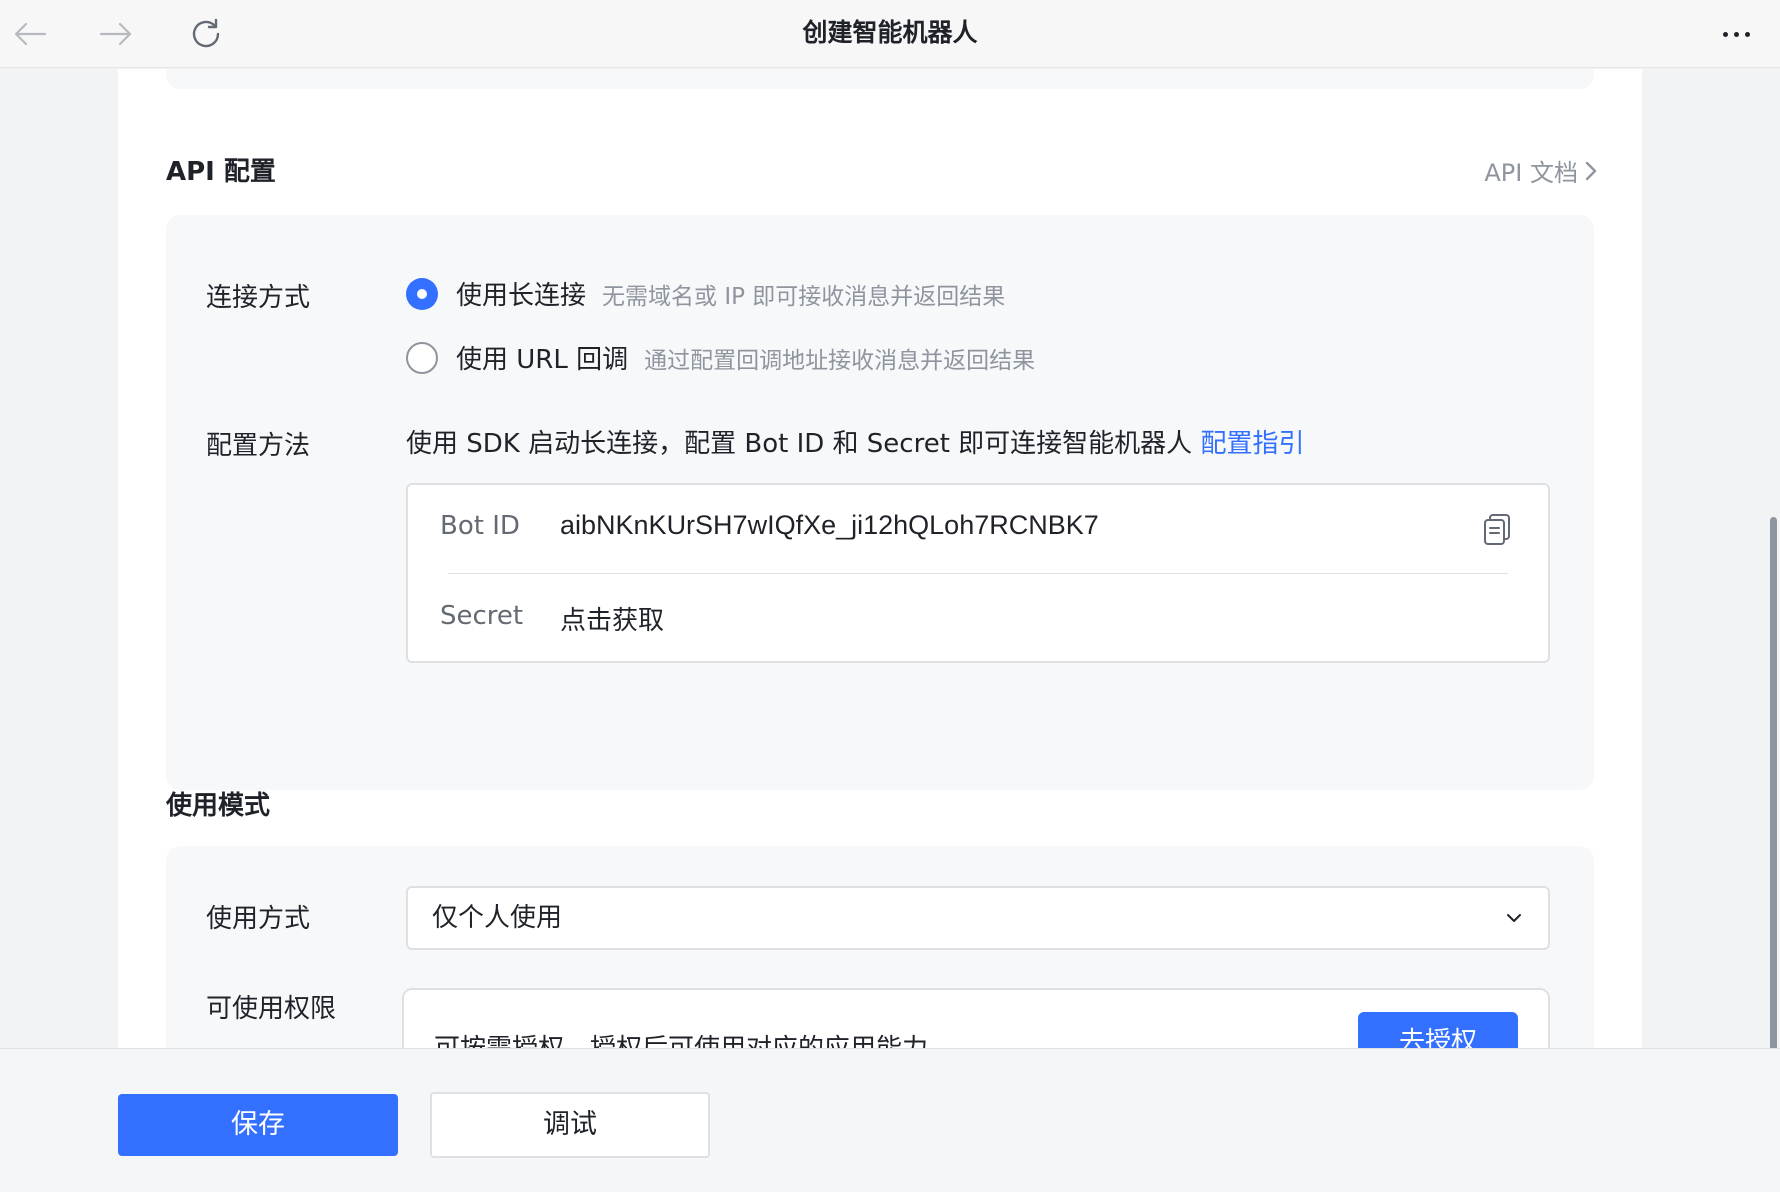 The width and height of the screenshot is (1780, 1192). Describe the element at coordinates (1497, 530) in the screenshot. I see `copy-icon` at that location.